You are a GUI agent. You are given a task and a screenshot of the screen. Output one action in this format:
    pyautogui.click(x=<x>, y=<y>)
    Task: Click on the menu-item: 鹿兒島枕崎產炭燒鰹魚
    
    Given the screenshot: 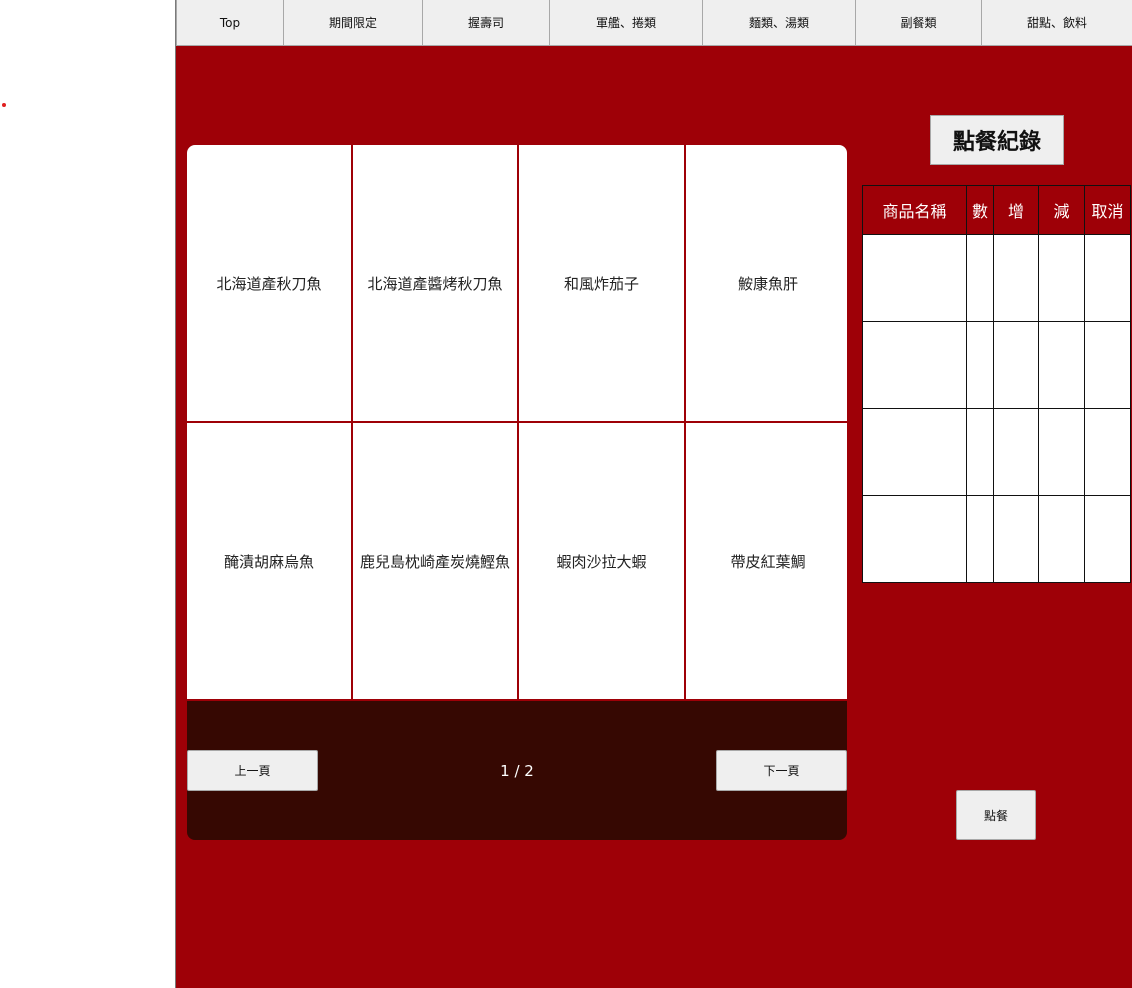 What is the action you would take?
    pyautogui.click(x=435, y=561)
    